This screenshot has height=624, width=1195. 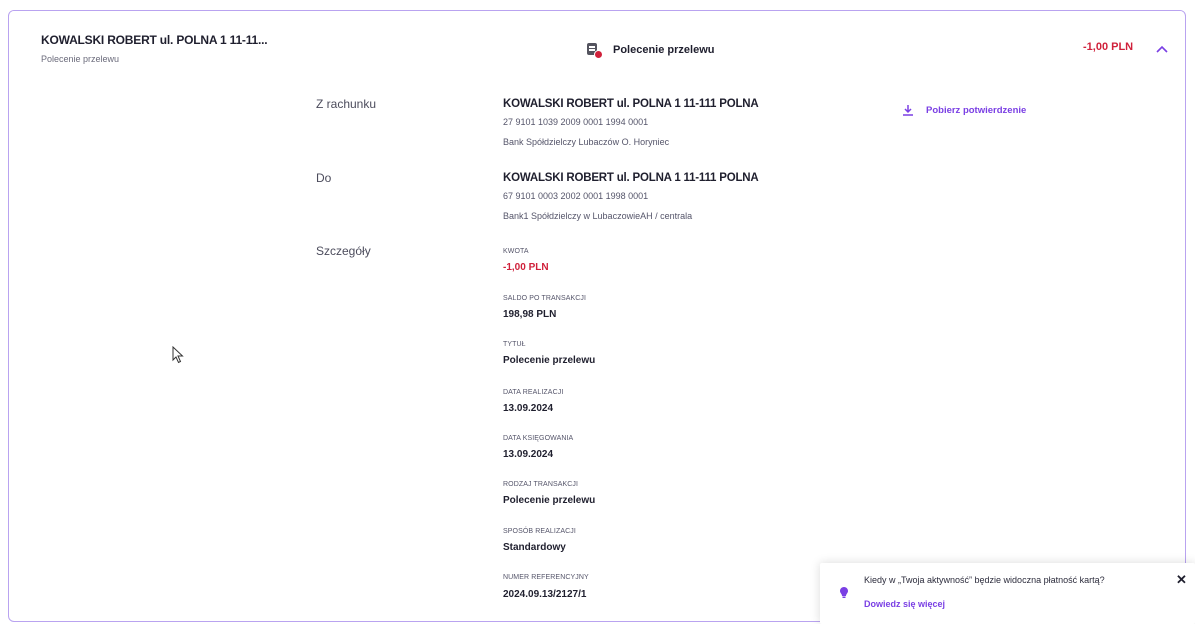 What do you see at coordinates (514, 344) in the screenshot?
I see `detail-label-title: TYTUŁ` at bounding box center [514, 344].